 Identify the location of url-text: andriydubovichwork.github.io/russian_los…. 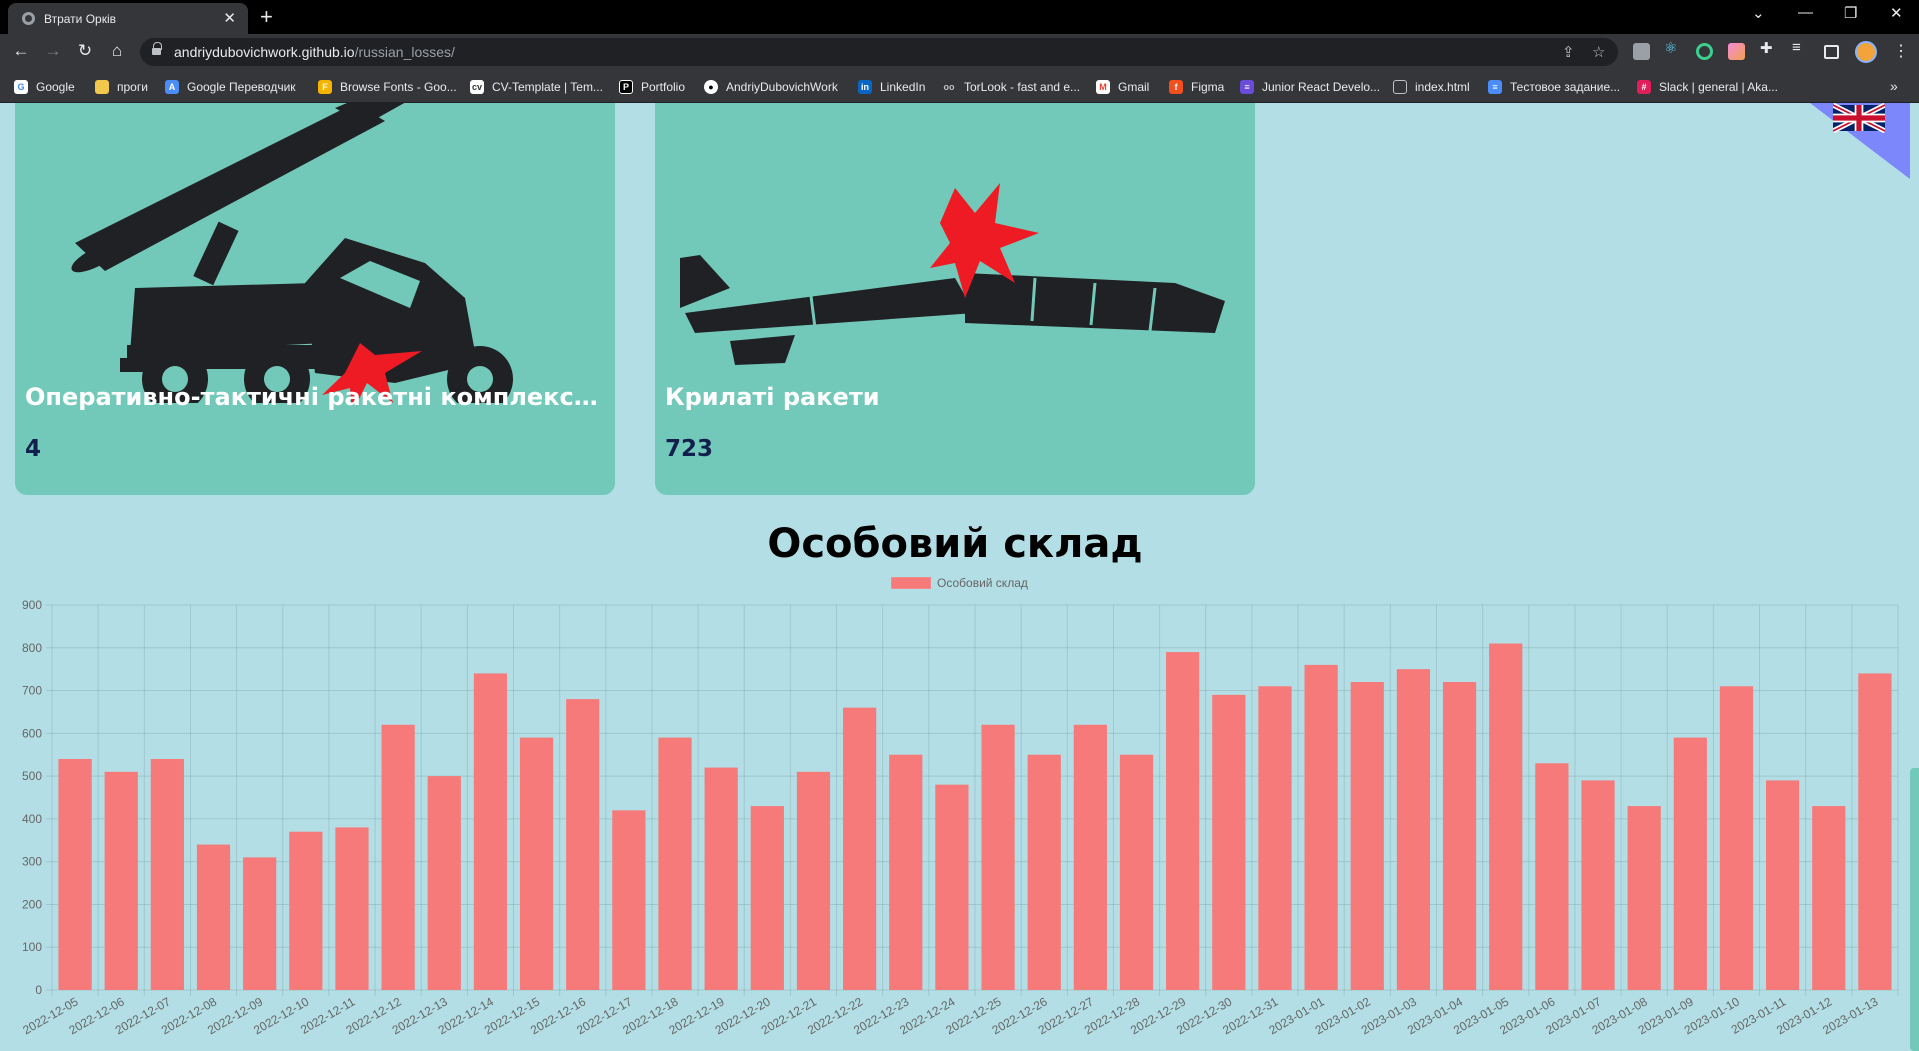
(314, 52).